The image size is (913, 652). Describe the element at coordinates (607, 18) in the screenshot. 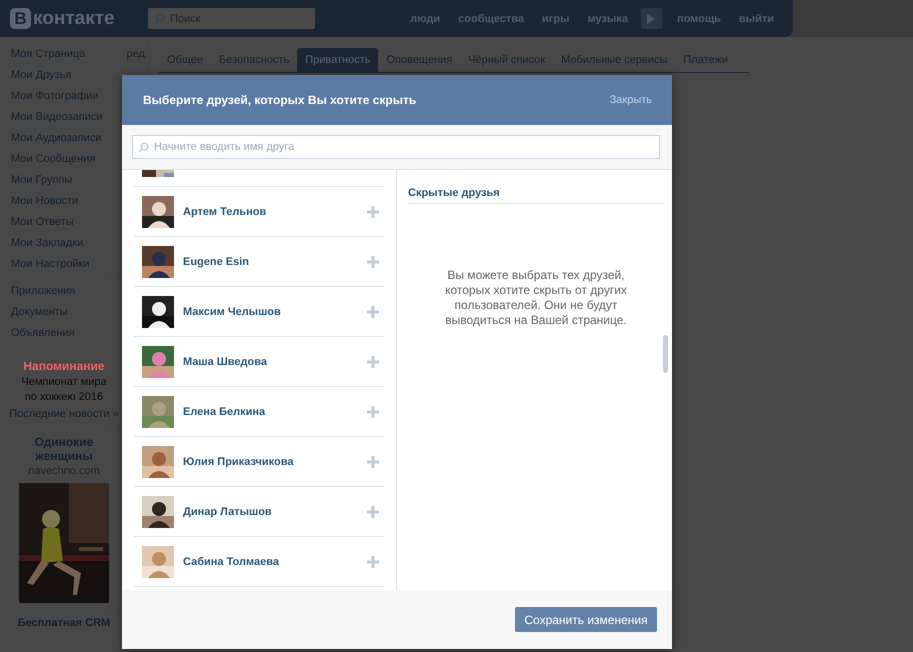

I see `nav-link: музыка` at that location.